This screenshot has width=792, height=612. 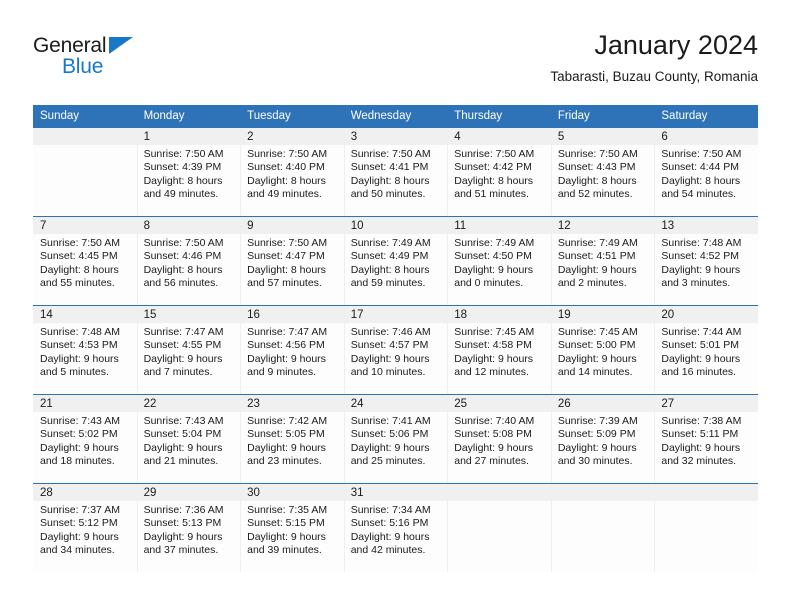 What do you see at coordinates (178, 372) in the screenshot?
I see `day-info-line: and 7 minutes.` at bounding box center [178, 372].